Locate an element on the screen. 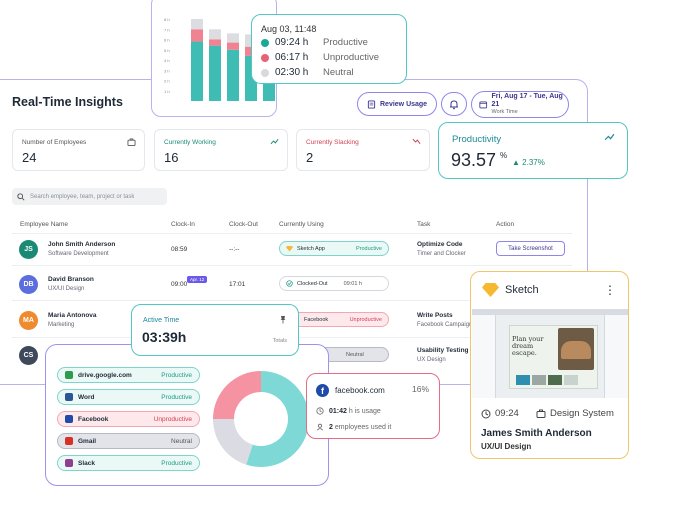 The height and width of the screenshot is (509, 695). more-menu-icon: ⋮ is located at coordinates (610, 290).